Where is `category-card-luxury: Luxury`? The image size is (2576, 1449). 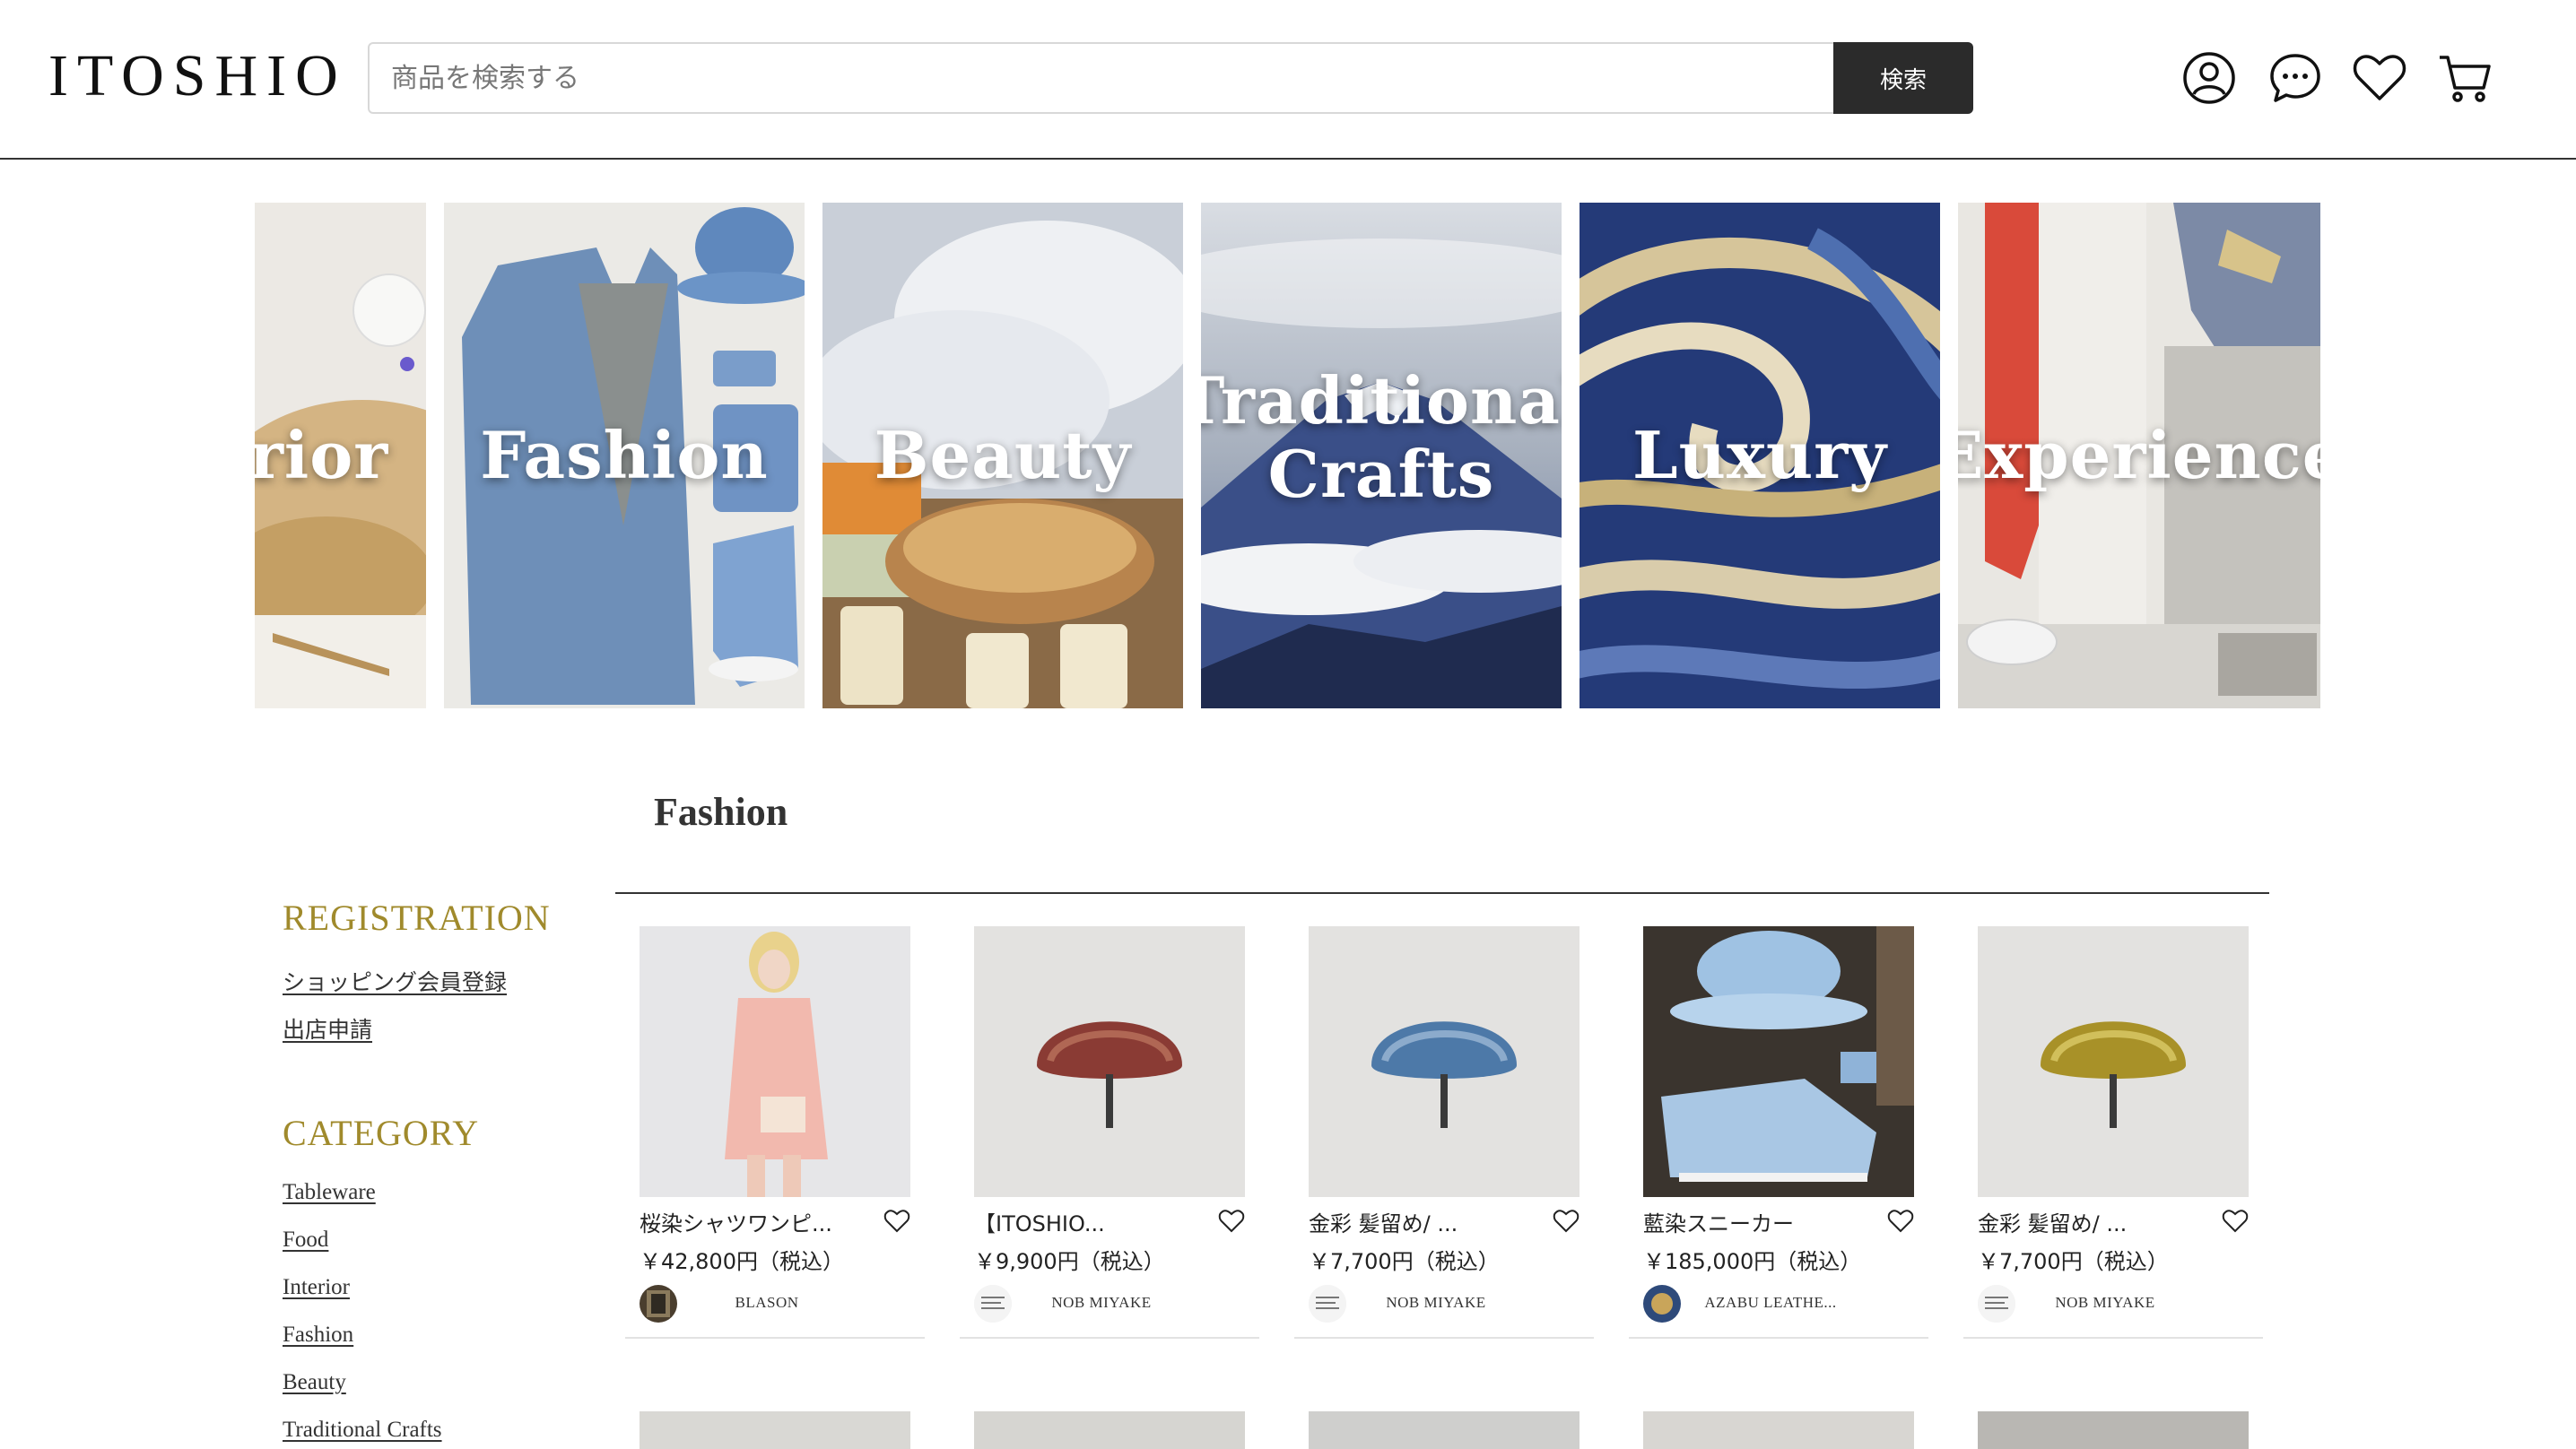 category-card-luxury: Luxury is located at coordinates (1760, 455).